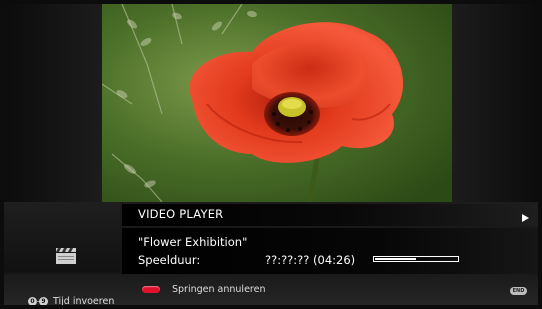  I want to click on red-key-label: Springen annuleren, so click(219, 289).